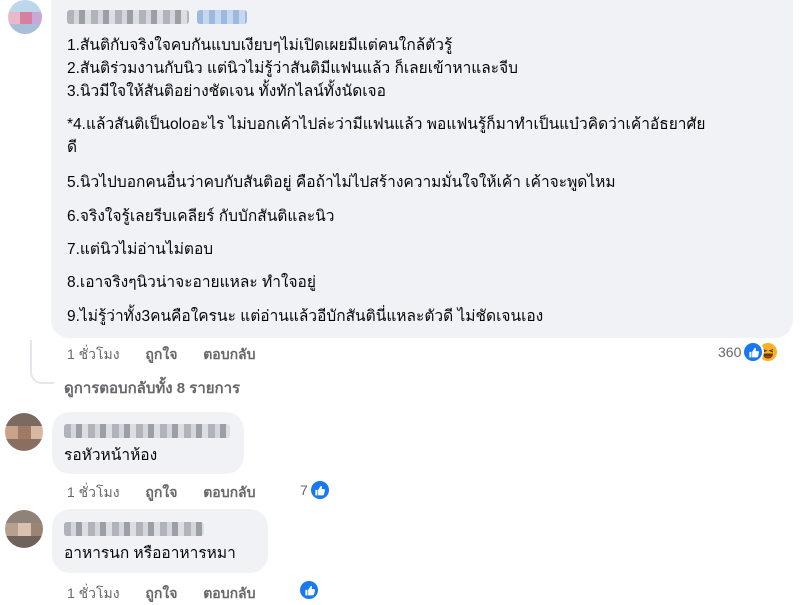 The image size is (800, 605). What do you see at coordinates (222, 17) in the screenshot?
I see `author-badge-blurred` at bounding box center [222, 17].